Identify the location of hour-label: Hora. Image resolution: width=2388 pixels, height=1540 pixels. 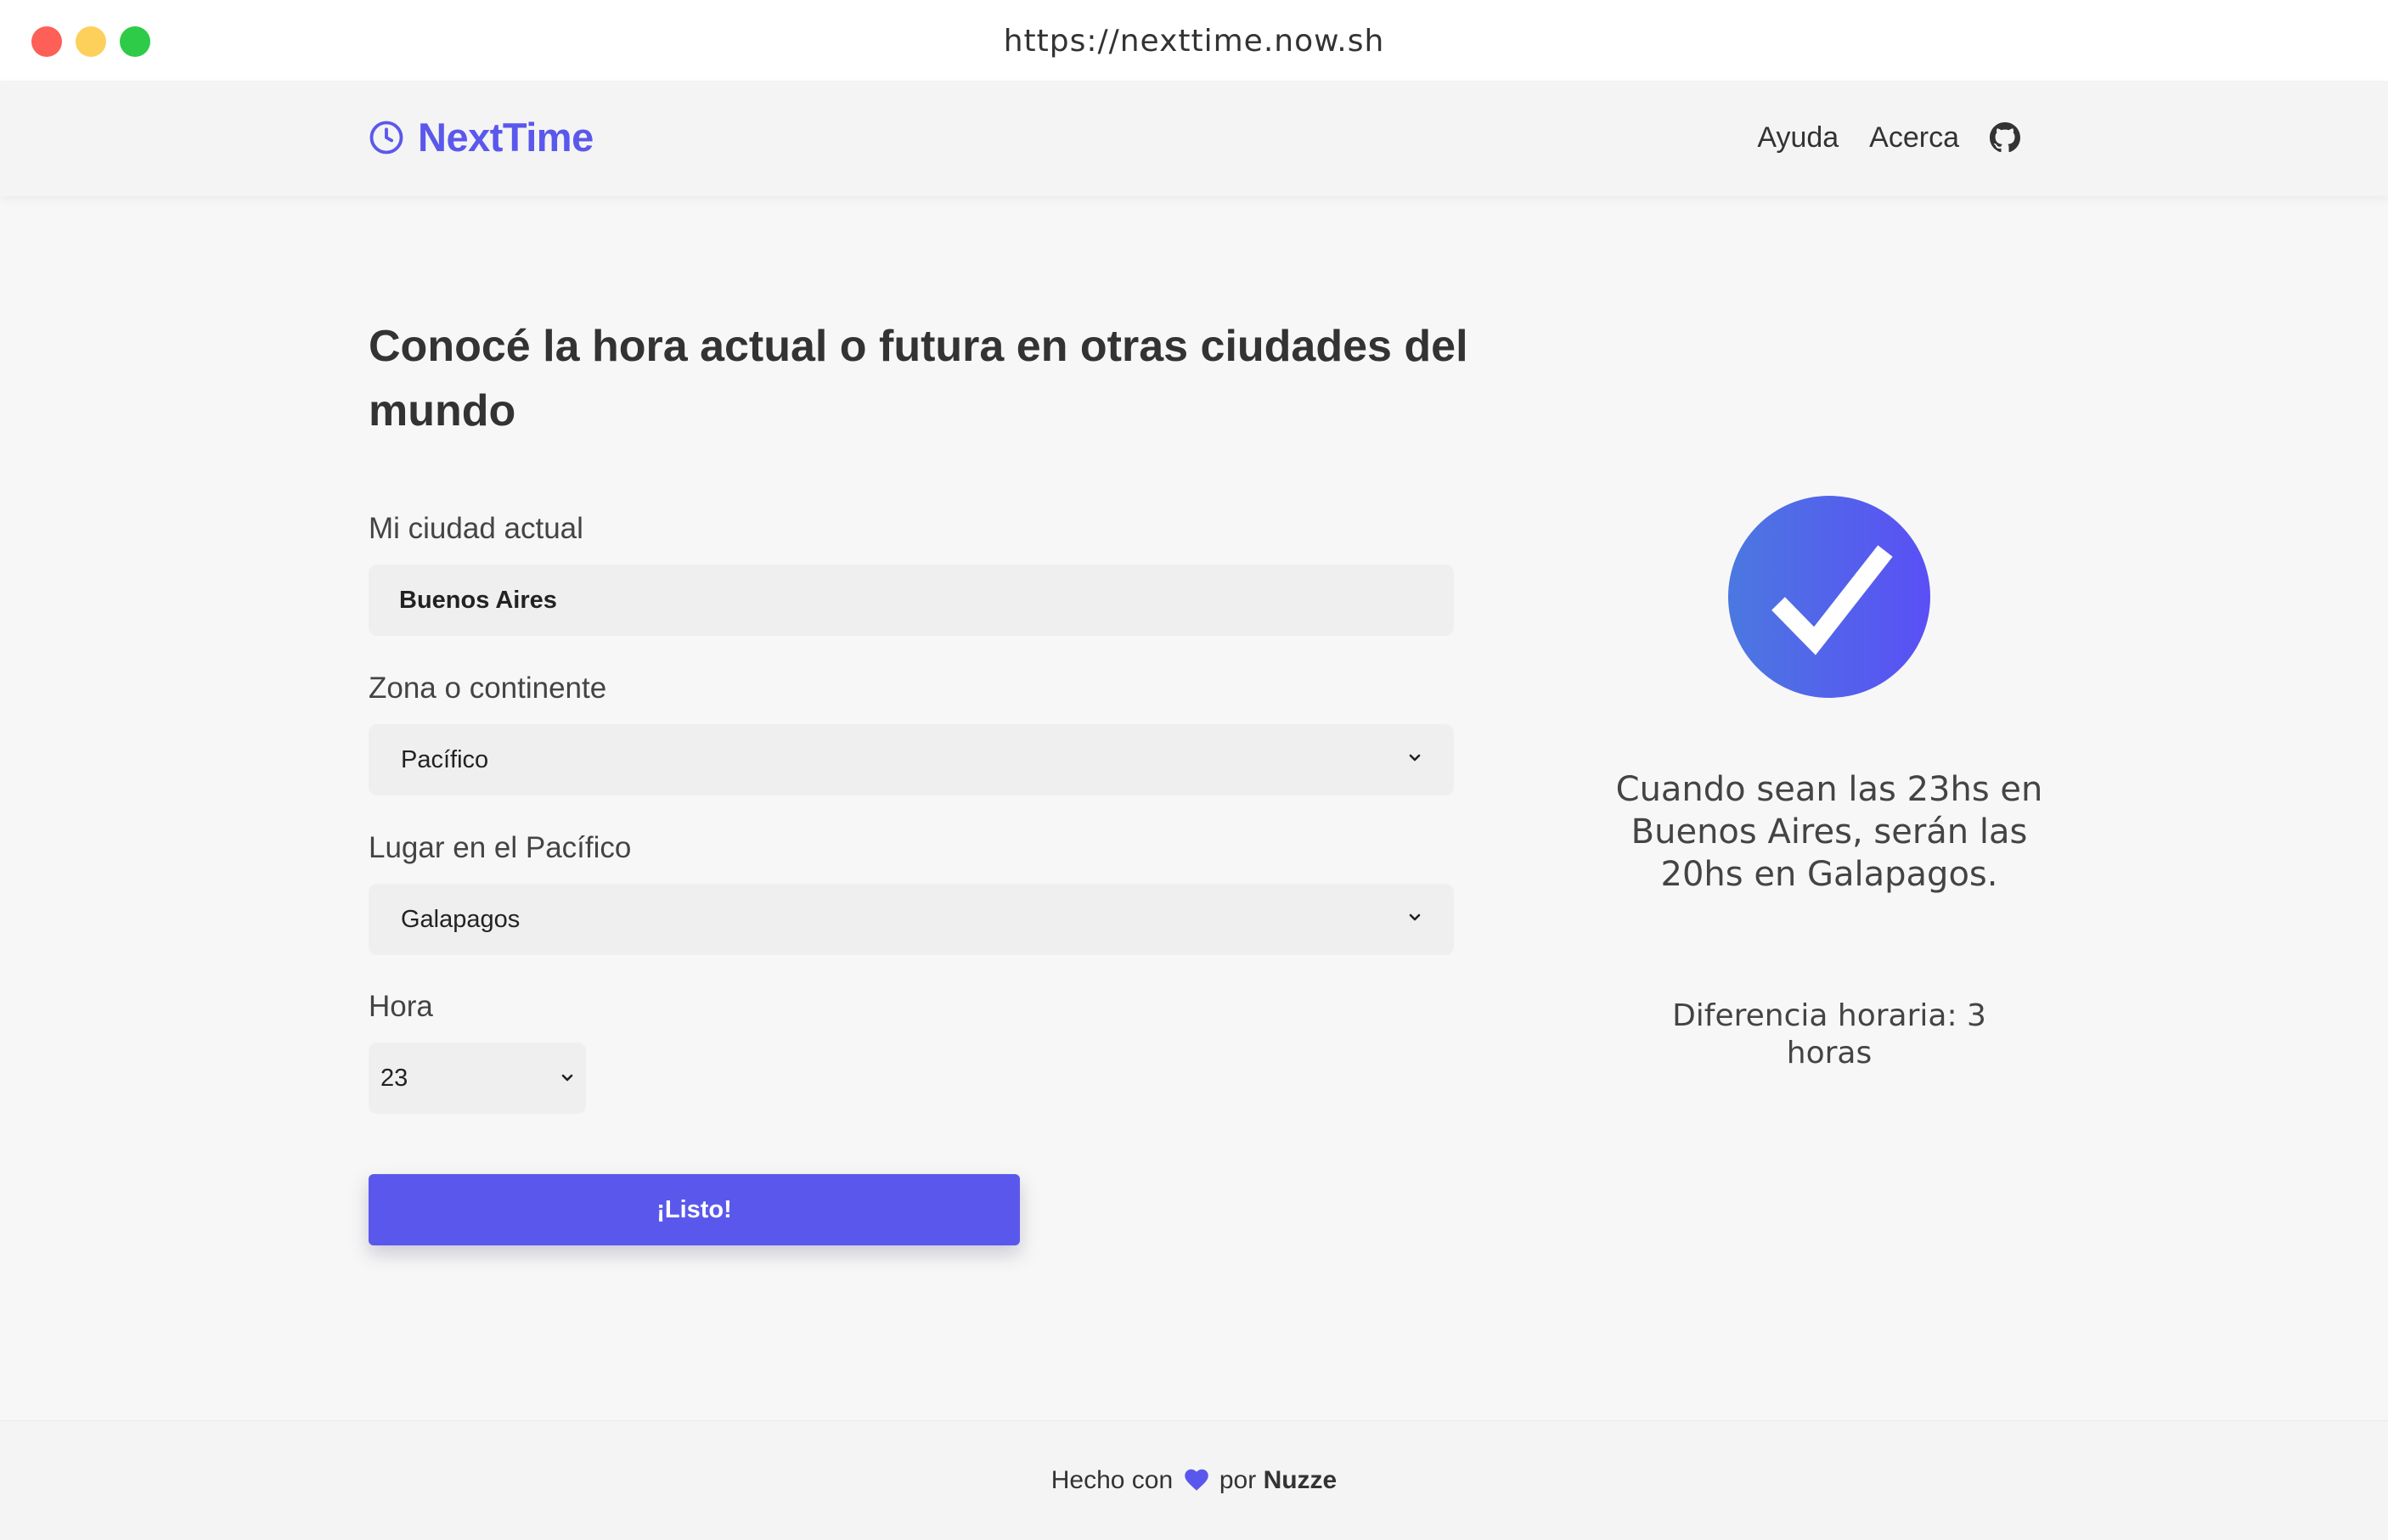
(401, 1006).